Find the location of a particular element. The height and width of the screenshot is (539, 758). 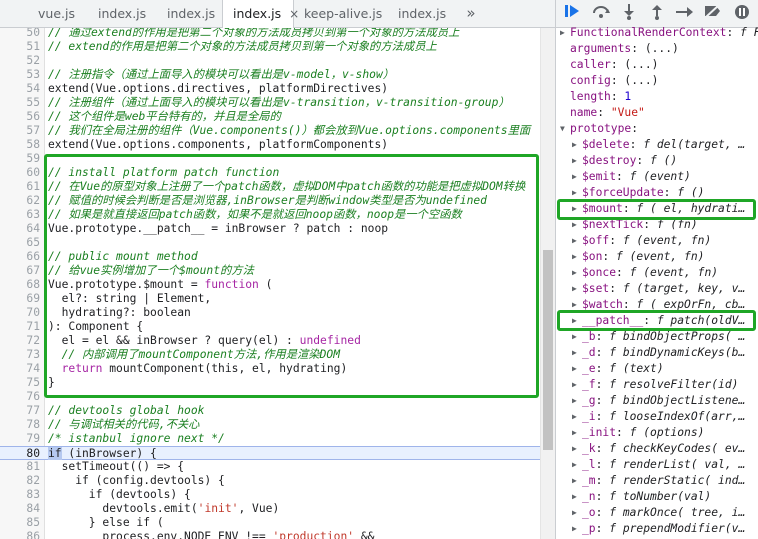

line-number: 80 is located at coordinates (20, 454).